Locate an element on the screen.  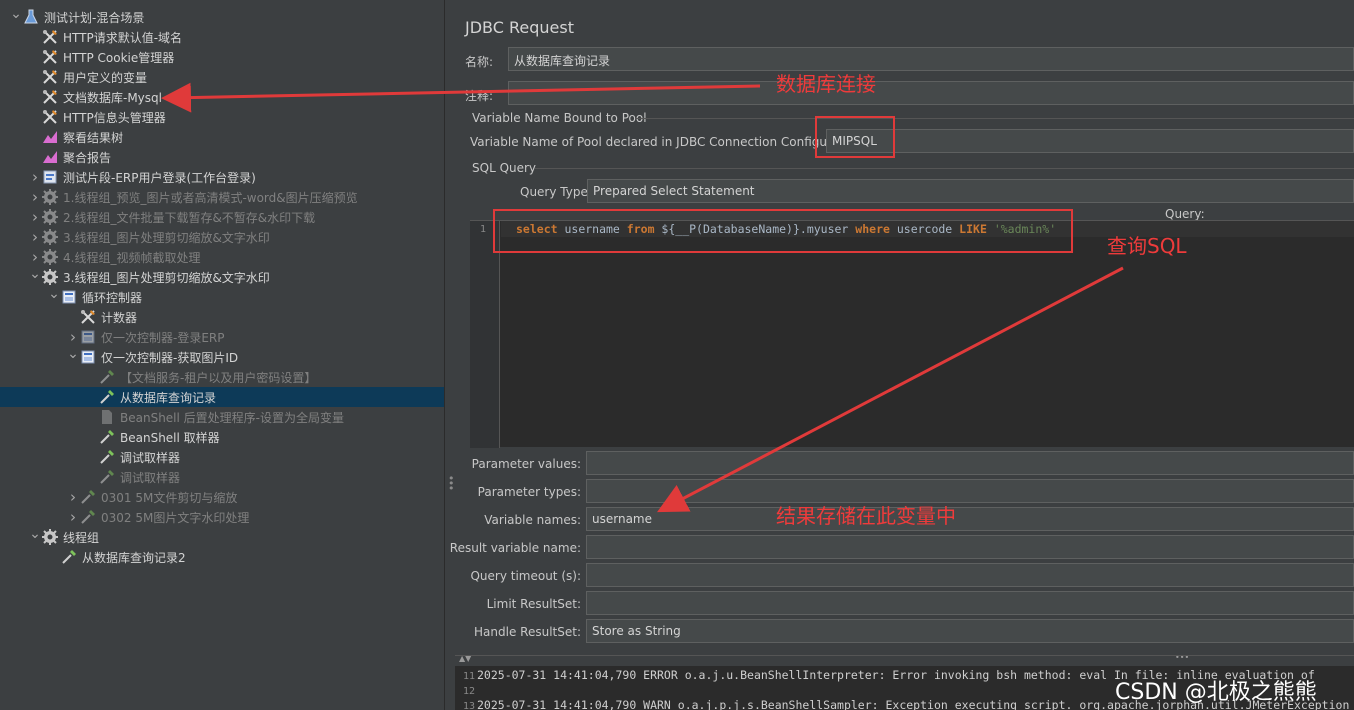
pane-splitter: • • • is located at coordinates (450, 355).